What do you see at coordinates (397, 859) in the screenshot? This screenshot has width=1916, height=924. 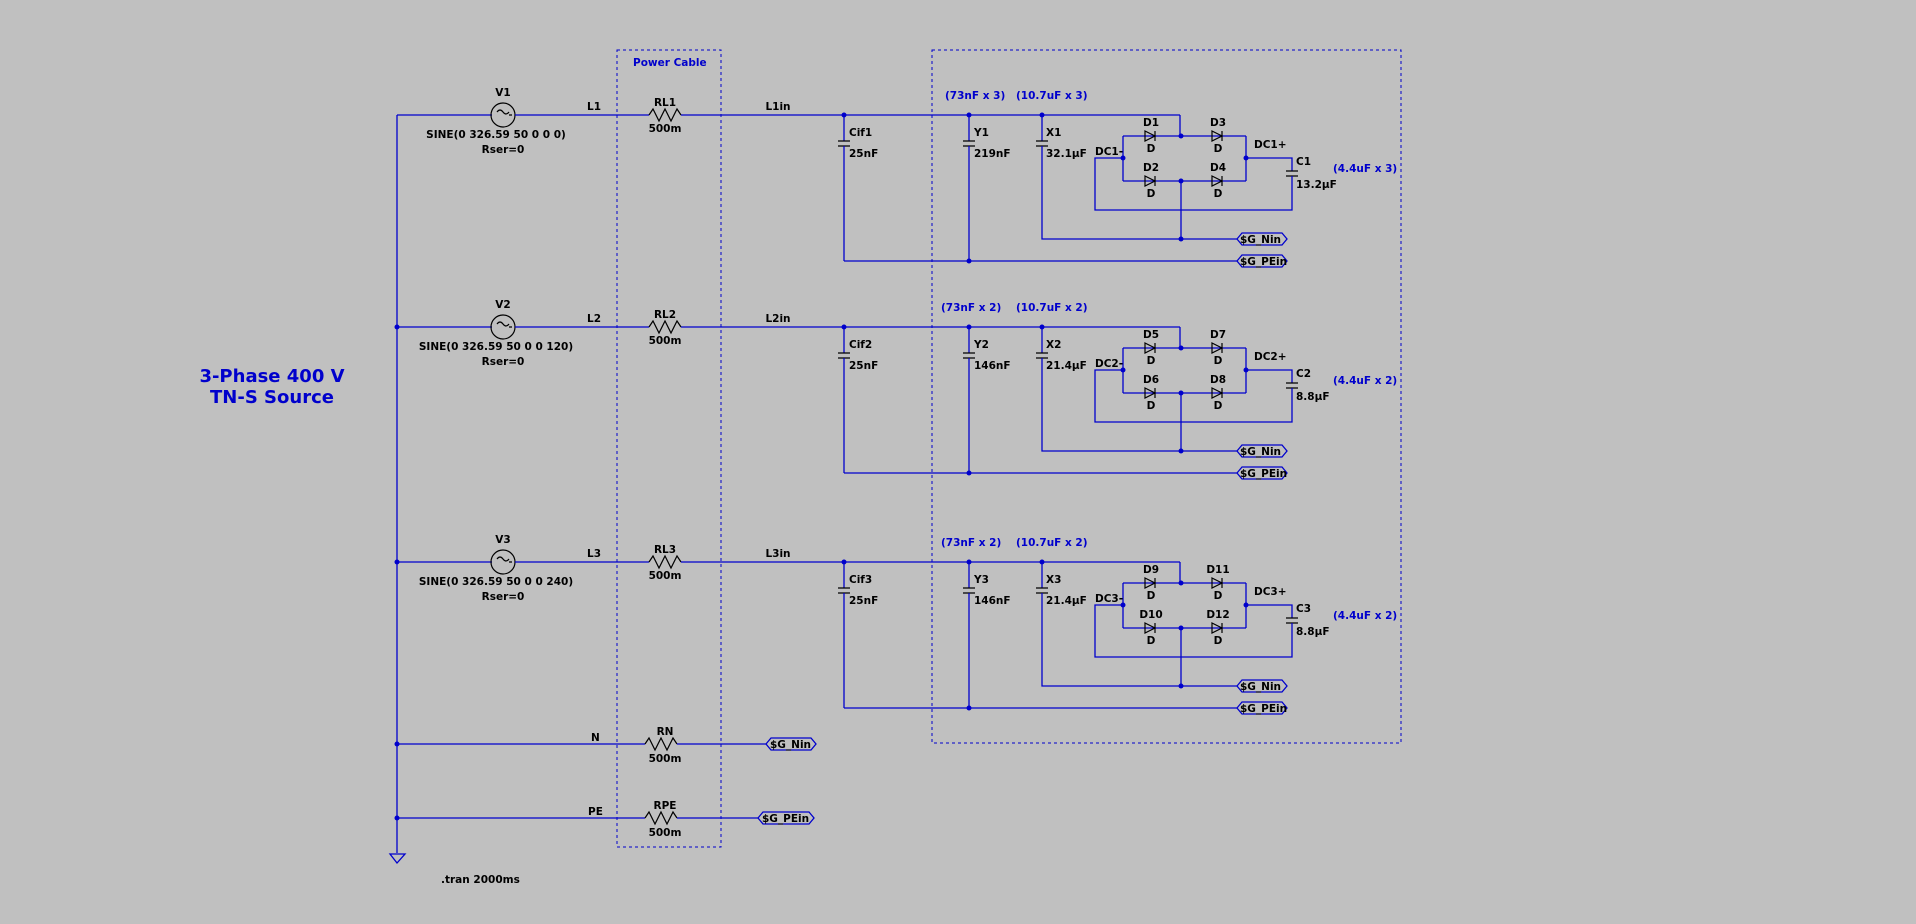 I see `ground-symbol` at bounding box center [397, 859].